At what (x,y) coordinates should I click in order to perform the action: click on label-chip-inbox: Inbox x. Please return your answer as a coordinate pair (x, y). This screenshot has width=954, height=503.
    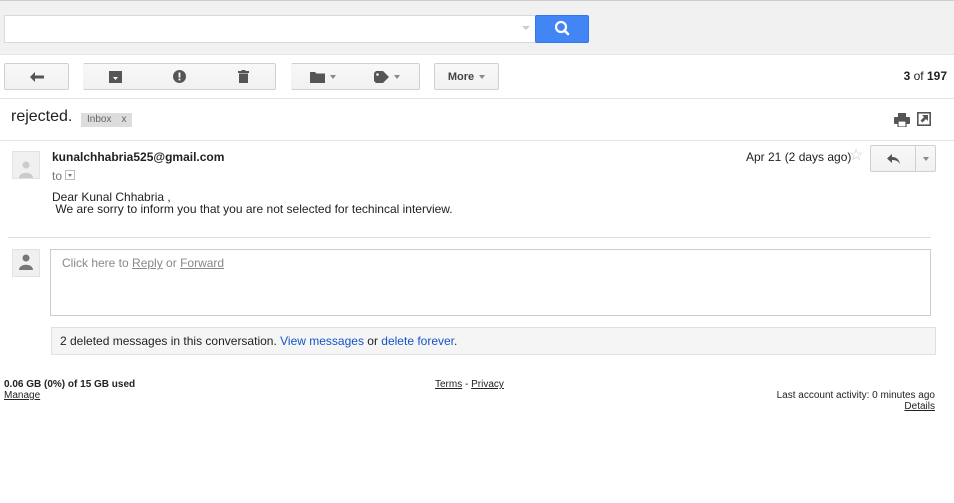
    Looking at the image, I should click on (107, 120).